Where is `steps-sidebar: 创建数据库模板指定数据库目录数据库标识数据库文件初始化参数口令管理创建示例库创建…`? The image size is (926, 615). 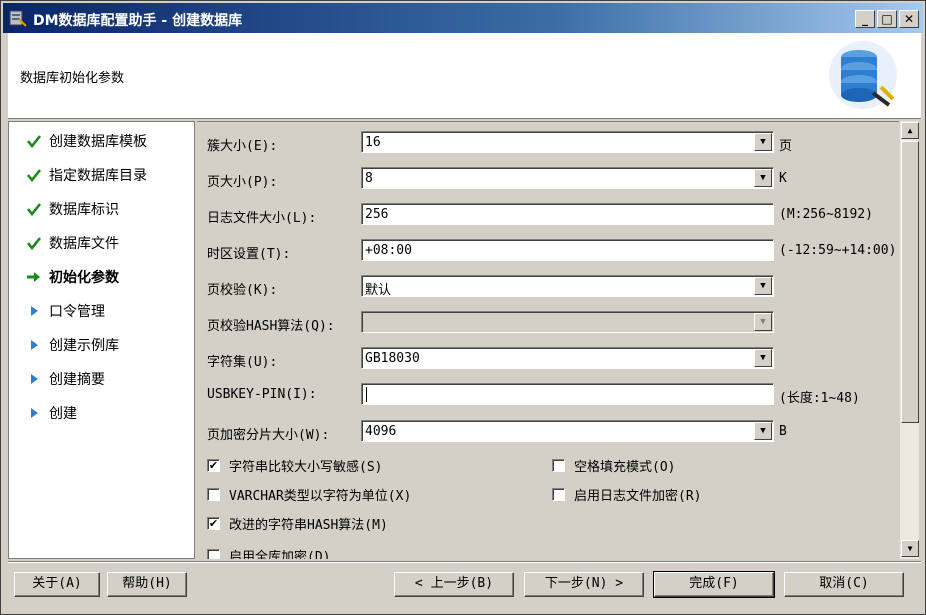
steps-sidebar: 创建数据库模板指定数据库目录数据库标识数据库文件初始化参数口令管理创建示例库创建… is located at coordinates (101, 340).